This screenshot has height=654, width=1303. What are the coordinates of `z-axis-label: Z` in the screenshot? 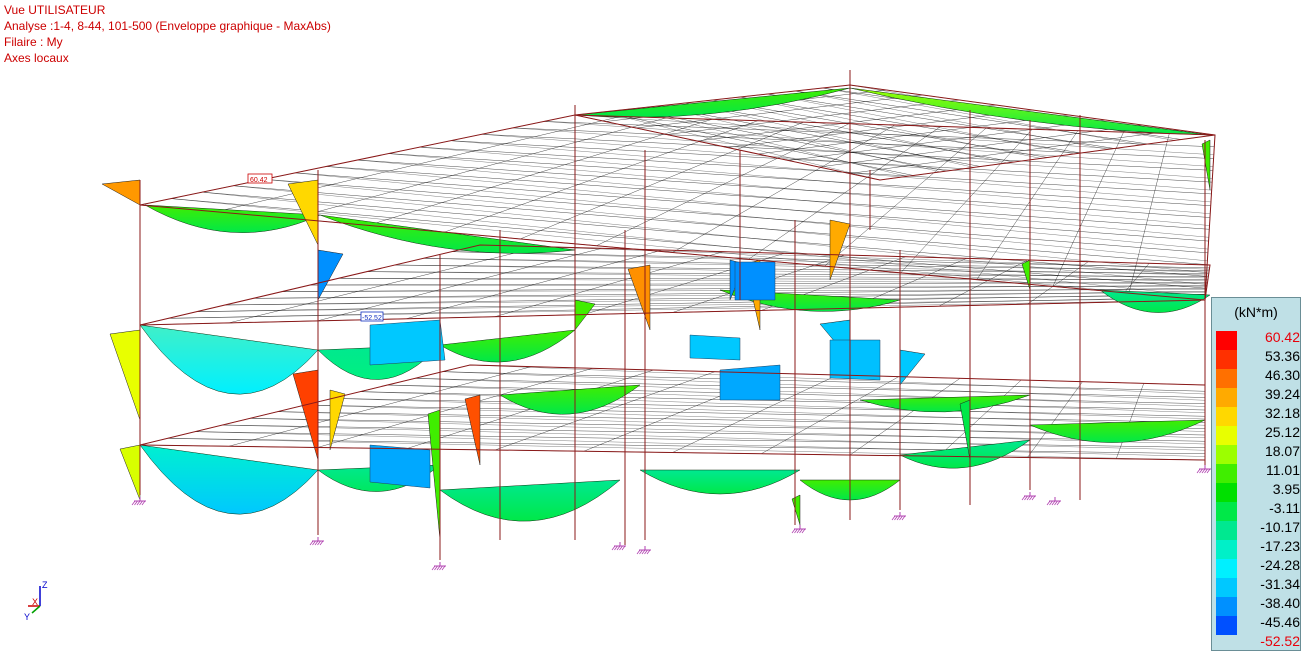 It's located at (45, 585).